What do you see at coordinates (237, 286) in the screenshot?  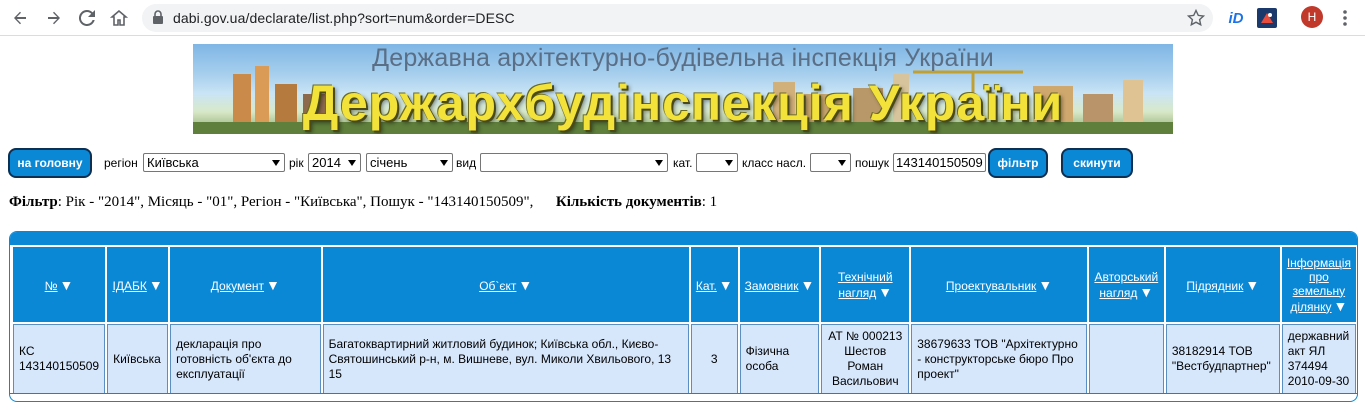 I see `column-header-link: Документ` at bounding box center [237, 286].